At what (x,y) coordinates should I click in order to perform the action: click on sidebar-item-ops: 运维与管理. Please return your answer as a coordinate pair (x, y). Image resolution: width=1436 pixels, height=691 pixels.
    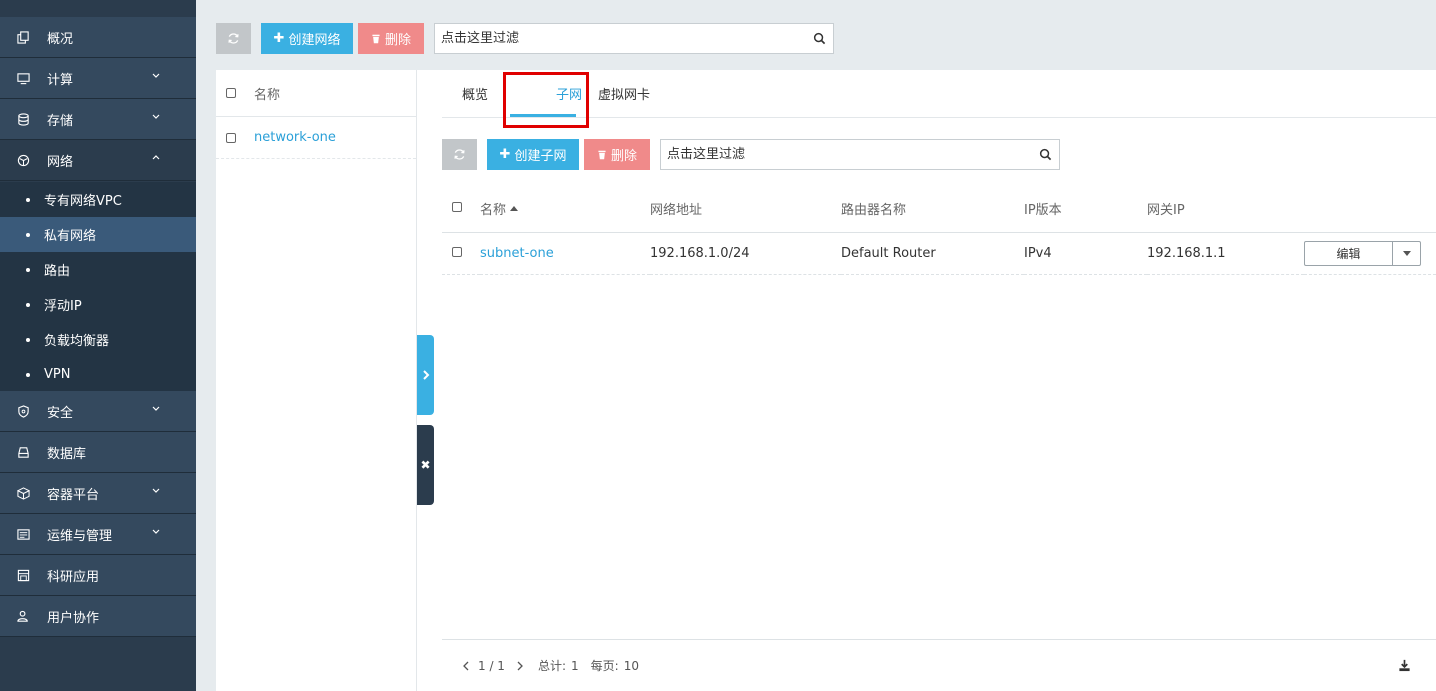
    Looking at the image, I should click on (98, 534).